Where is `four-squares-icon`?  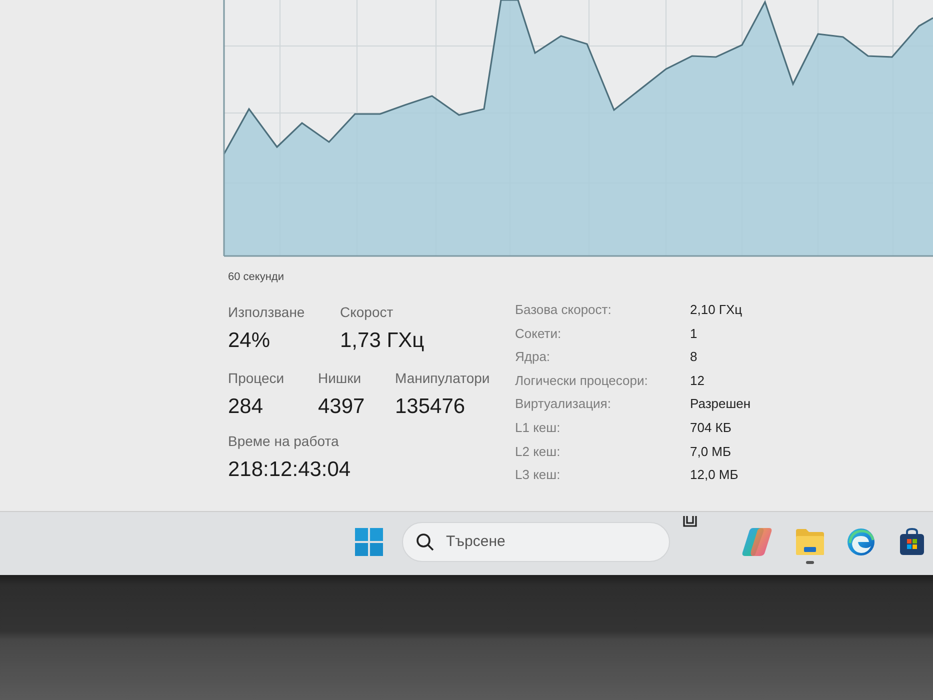 four-squares-icon is located at coordinates (369, 542).